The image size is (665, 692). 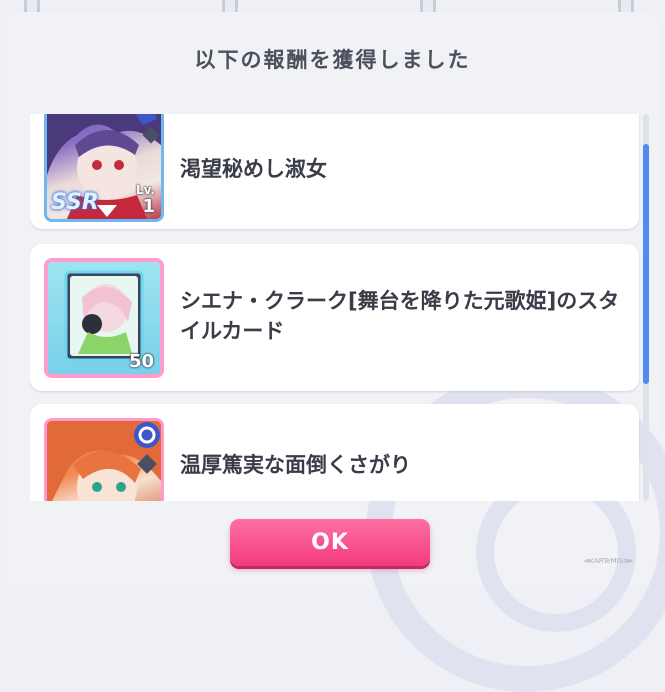 What do you see at coordinates (104, 318) in the screenshot?
I see `style-card-icon: 50` at bounding box center [104, 318].